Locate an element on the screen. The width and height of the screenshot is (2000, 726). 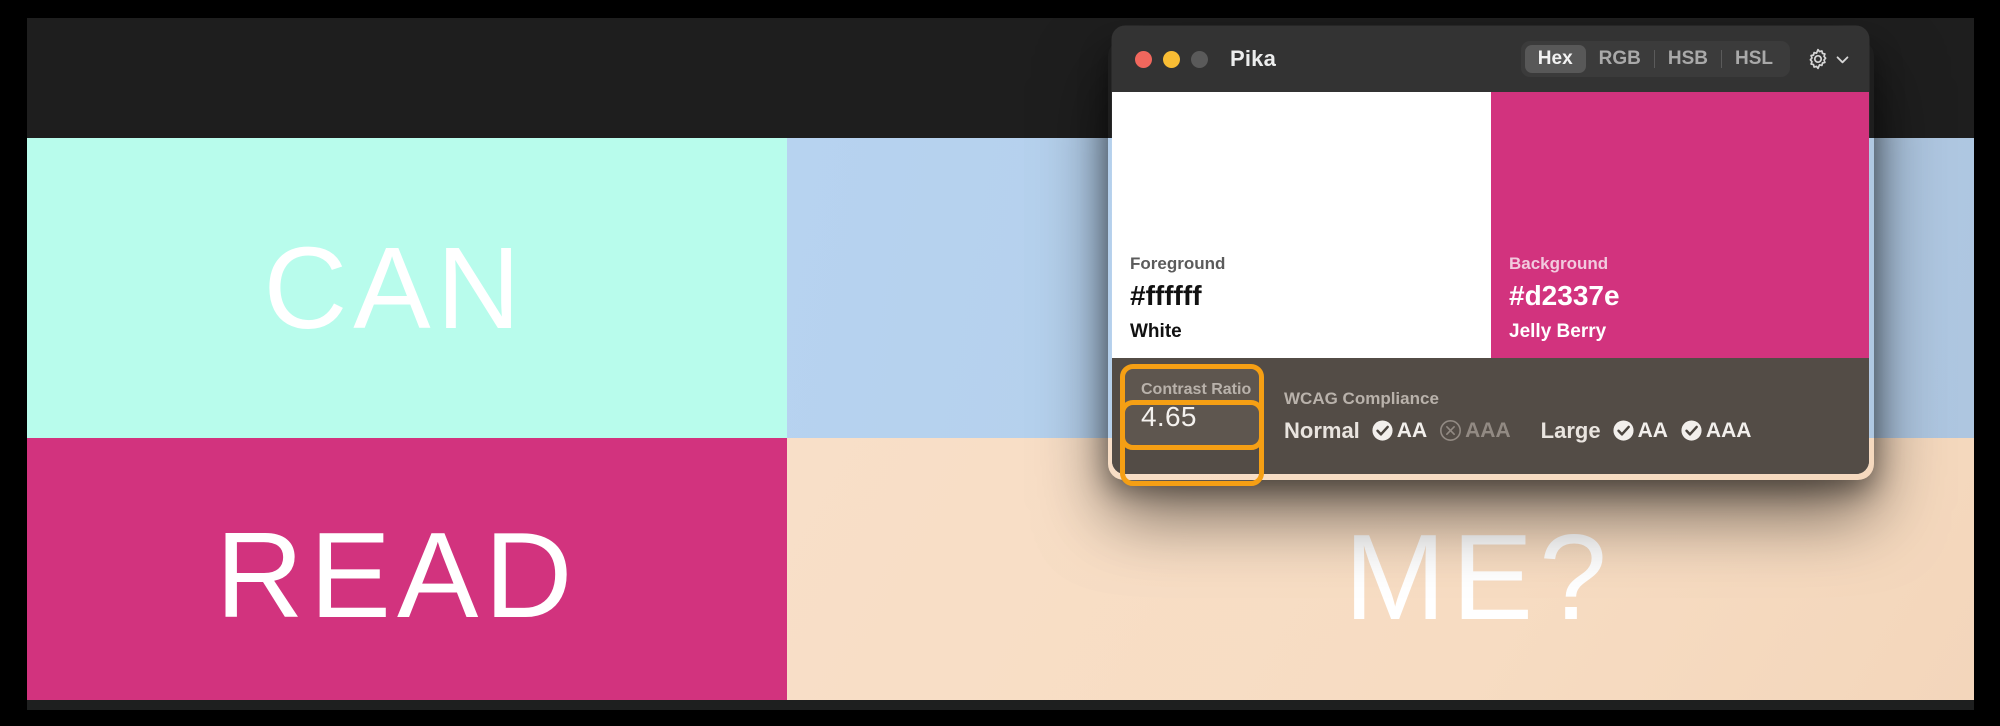
wcag-normal-aaa-label: AAA is located at coordinates (1488, 430).